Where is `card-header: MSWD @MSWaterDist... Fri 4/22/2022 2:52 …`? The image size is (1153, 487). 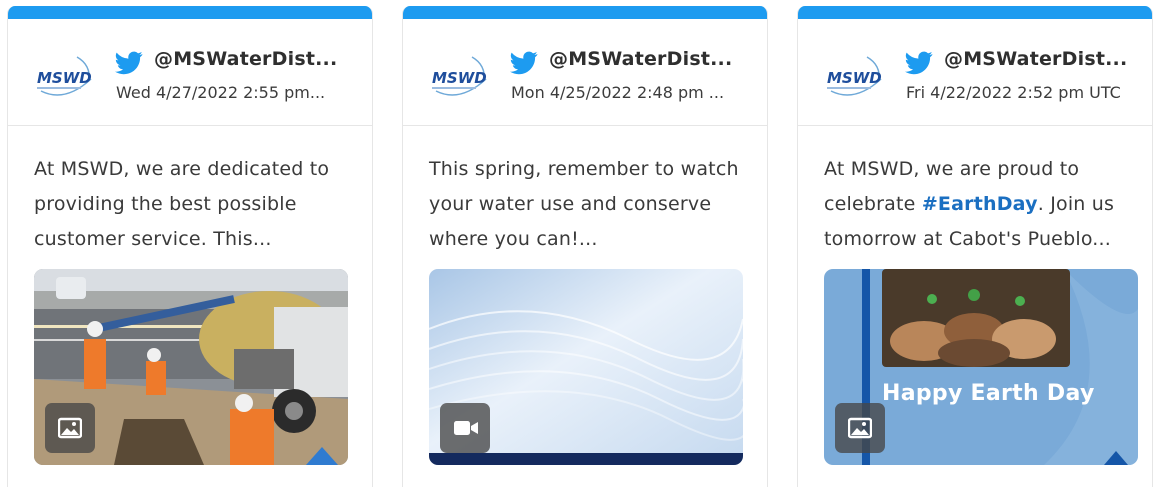 card-header: MSWD @MSWaterDist... Fri 4/22/2022 2:52 … is located at coordinates (975, 72).